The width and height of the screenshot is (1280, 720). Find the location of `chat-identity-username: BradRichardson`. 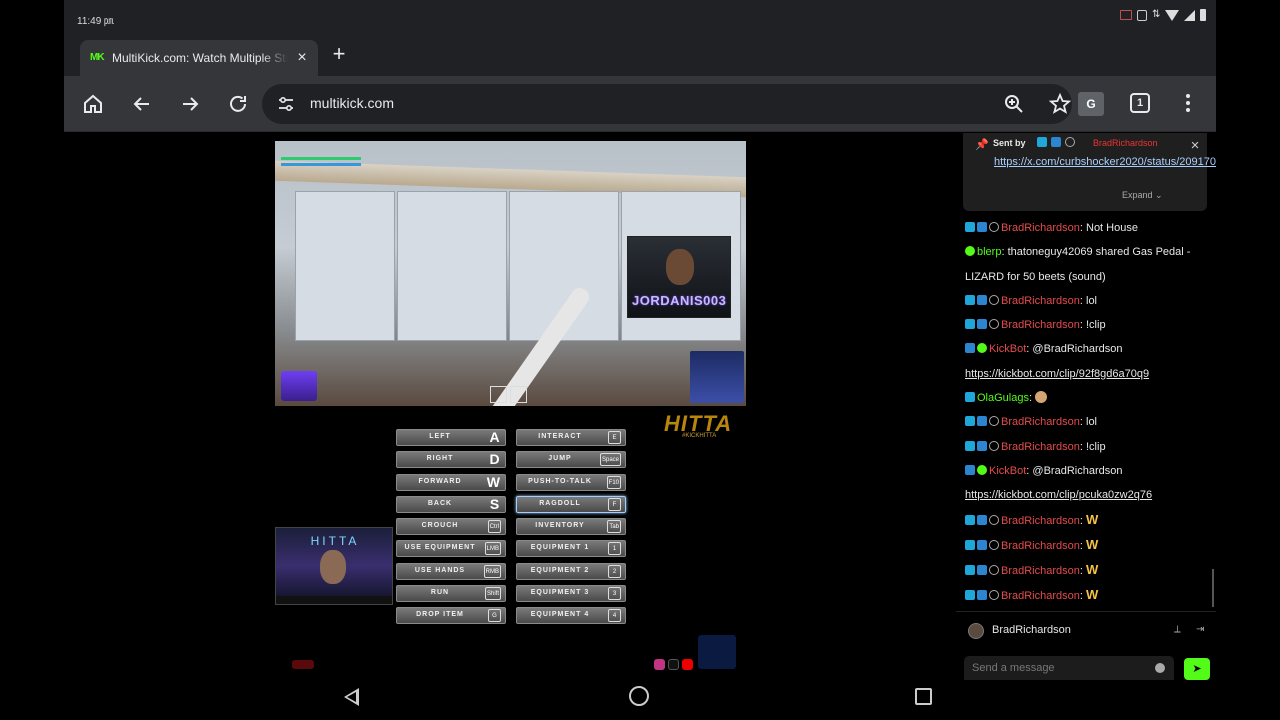

chat-identity-username: BradRichardson is located at coordinates (1031, 630).